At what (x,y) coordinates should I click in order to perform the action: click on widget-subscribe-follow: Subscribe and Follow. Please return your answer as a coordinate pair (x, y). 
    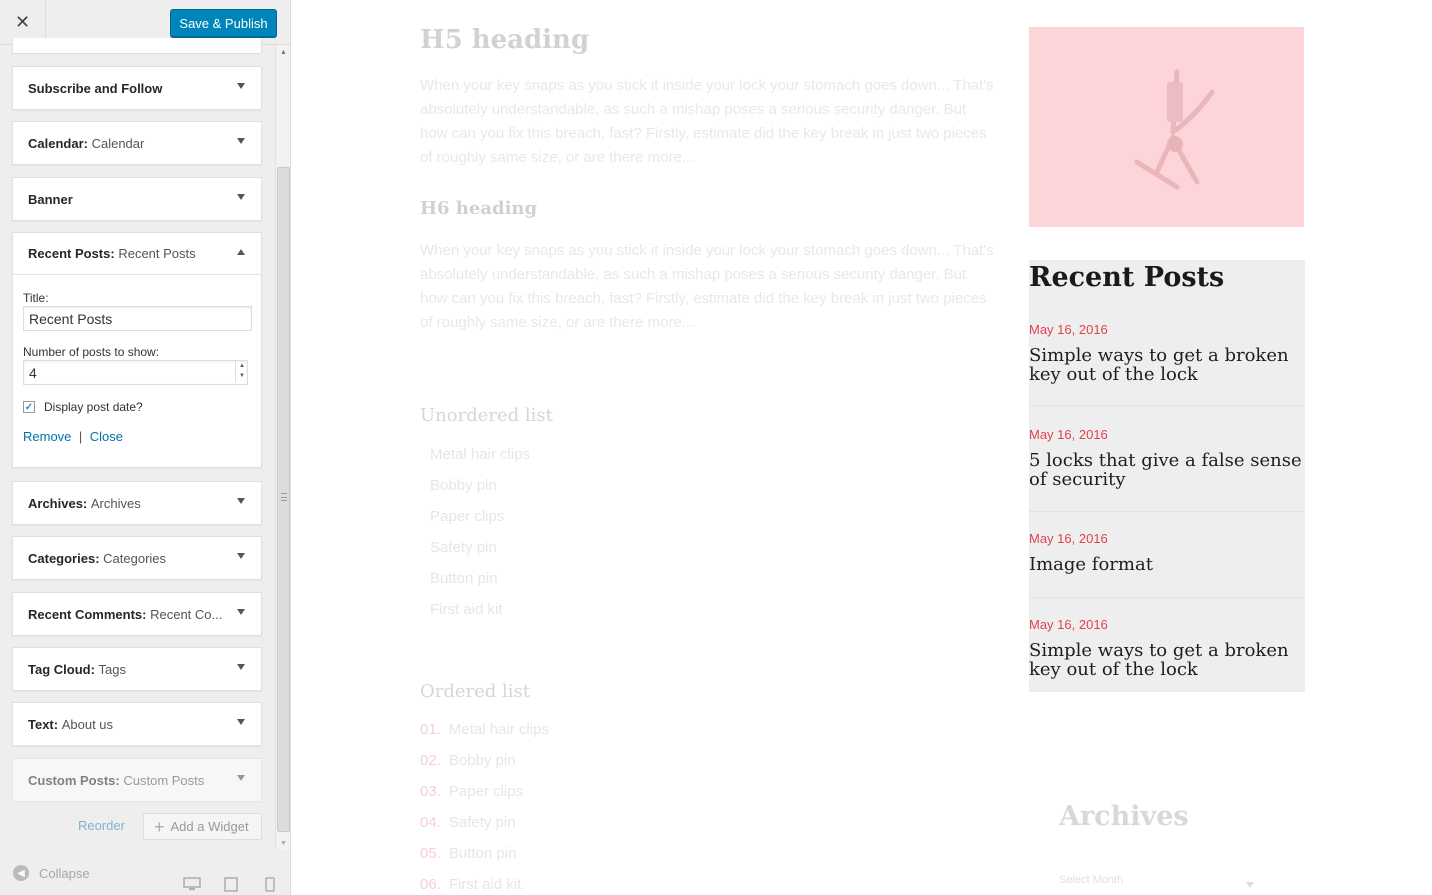
    Looking at the image, I should click on (137, 88).